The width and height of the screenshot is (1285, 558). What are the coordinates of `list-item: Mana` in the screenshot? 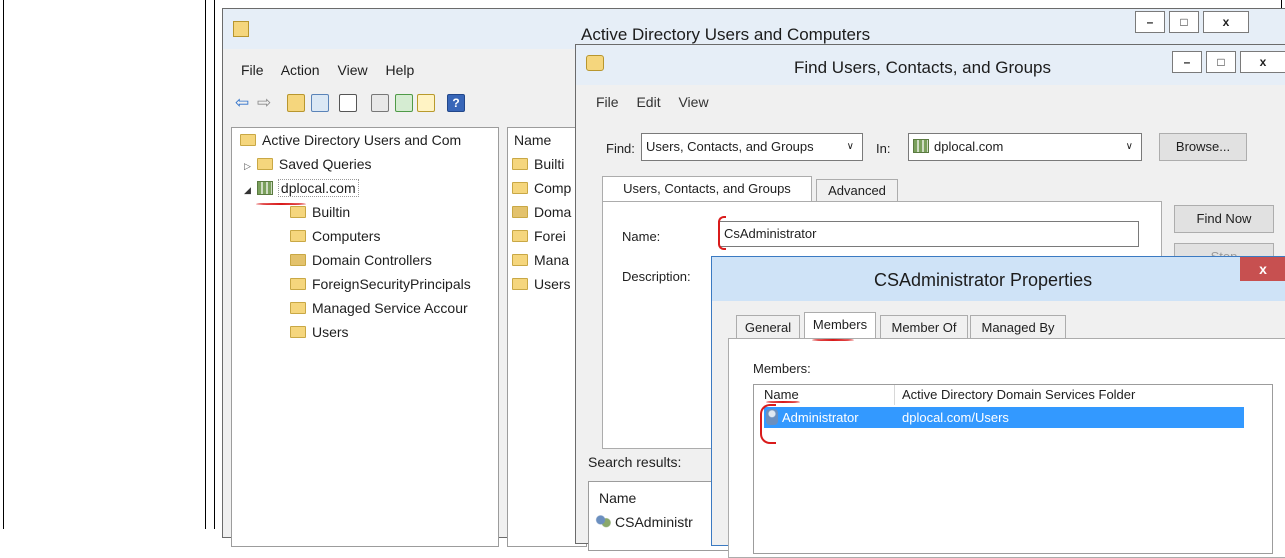 It's located at (540, 260).